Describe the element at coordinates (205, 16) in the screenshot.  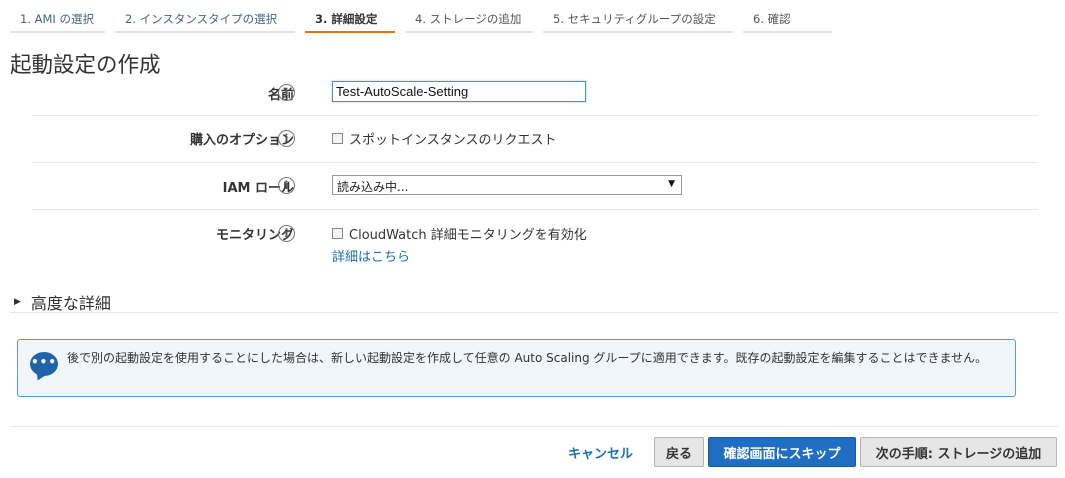
I see `wizard-step-instance-type: 2. インスタンスタイプの選択` at that location.